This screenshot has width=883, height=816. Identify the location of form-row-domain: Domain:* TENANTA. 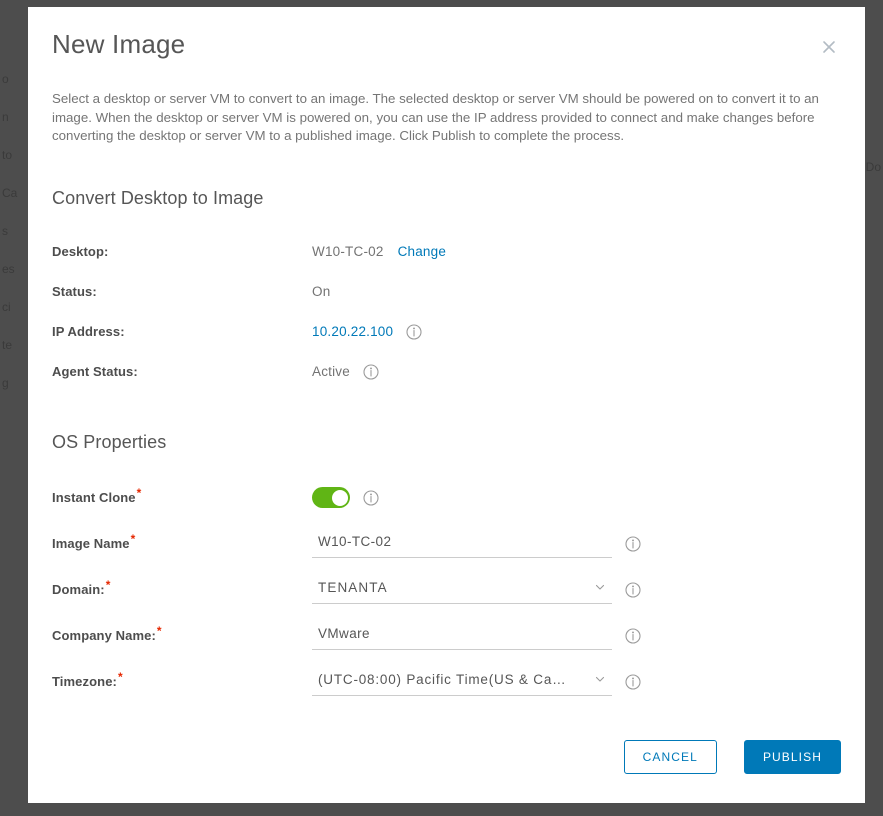
(440, 590).